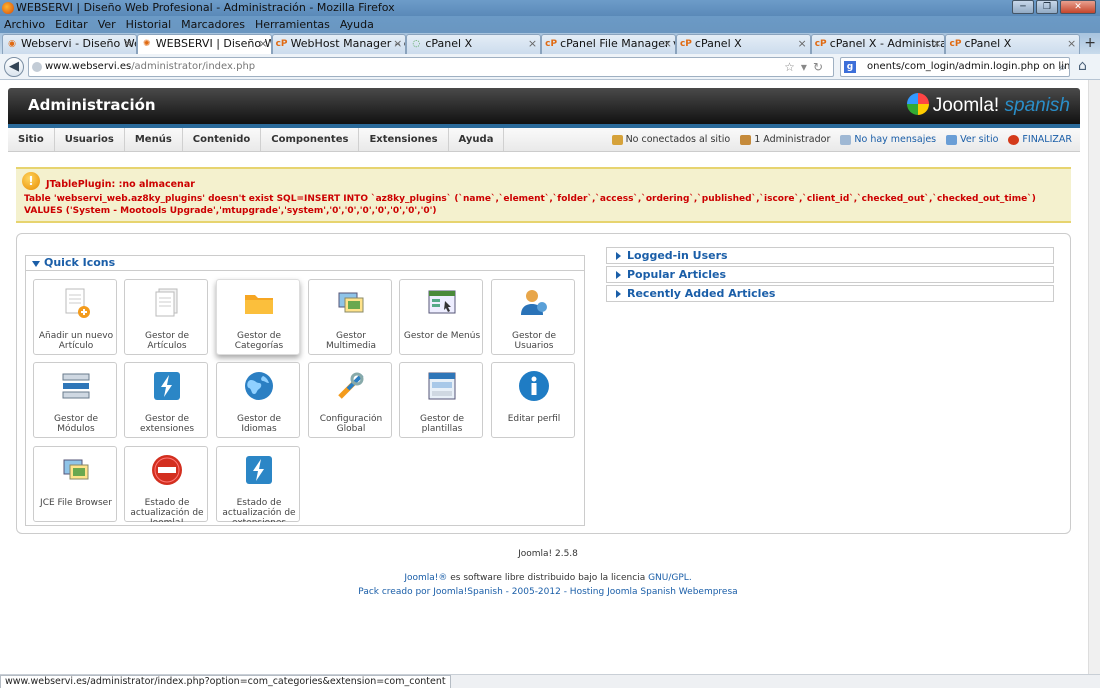  Describe the element at coordinates (213, 24) in the screenshot. I see `menu-marcadores: Marcadores` at that location.